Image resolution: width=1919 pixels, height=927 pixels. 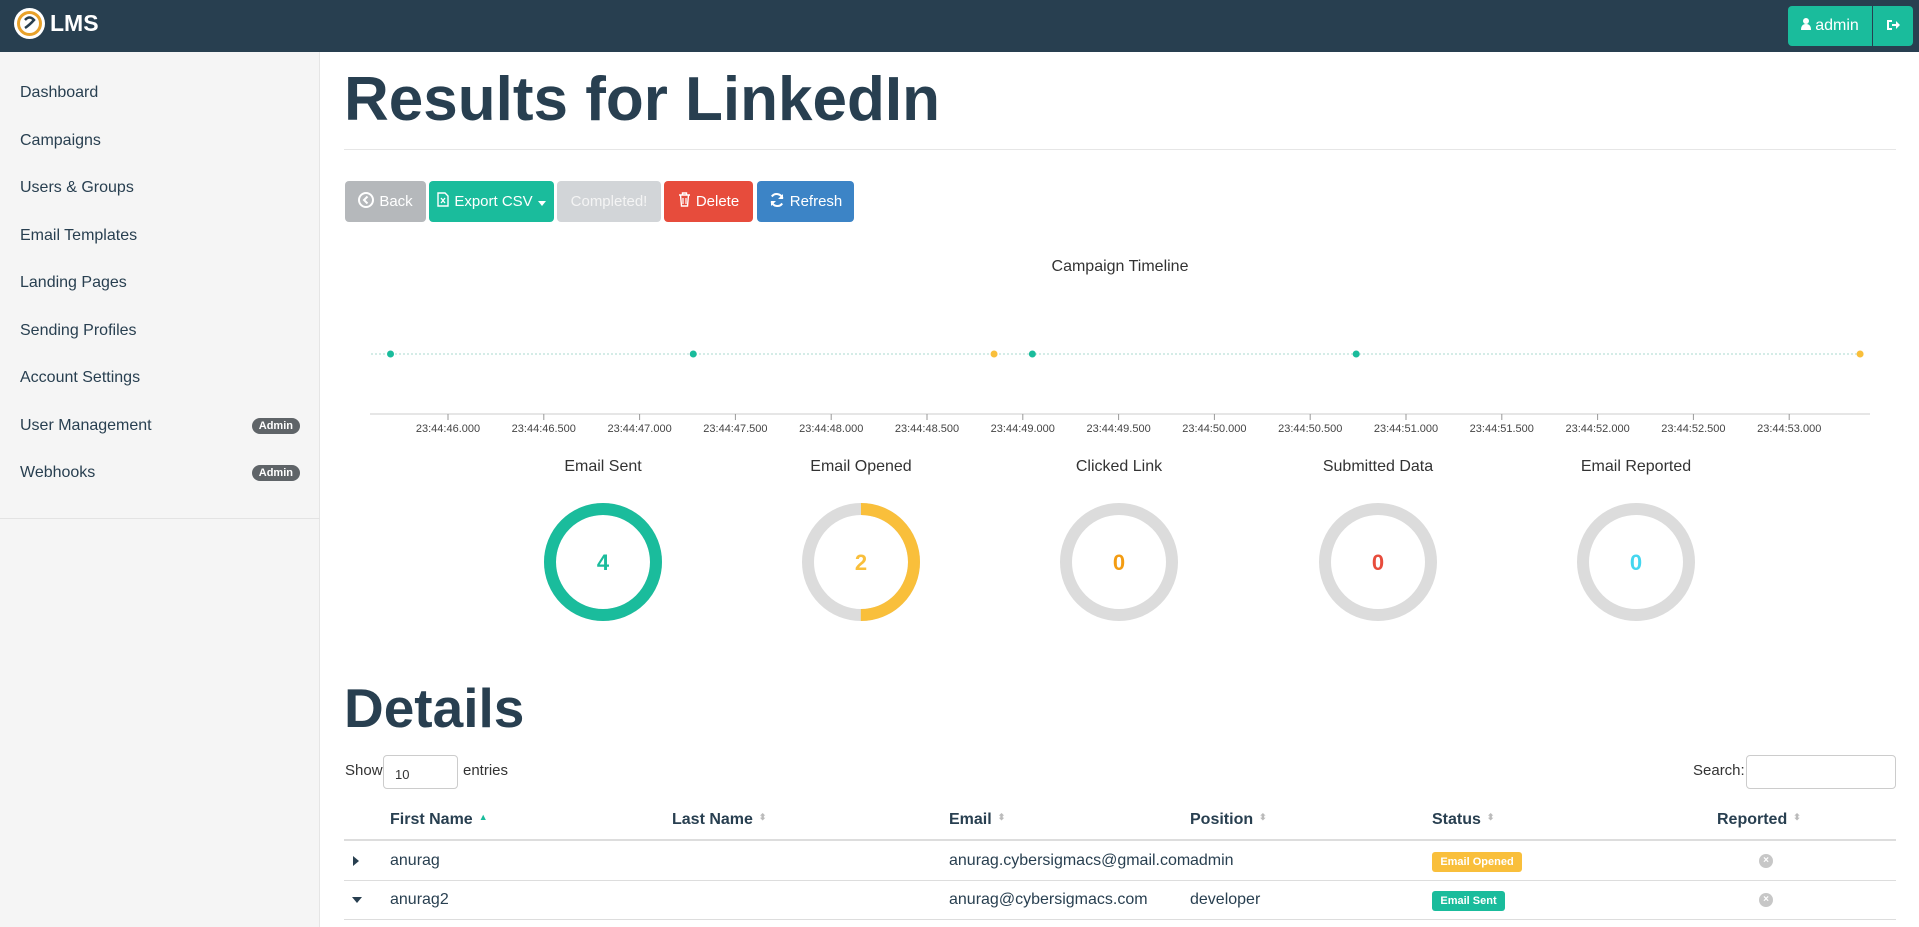 I want to click on logout-button, so click(x=1893, y=26).